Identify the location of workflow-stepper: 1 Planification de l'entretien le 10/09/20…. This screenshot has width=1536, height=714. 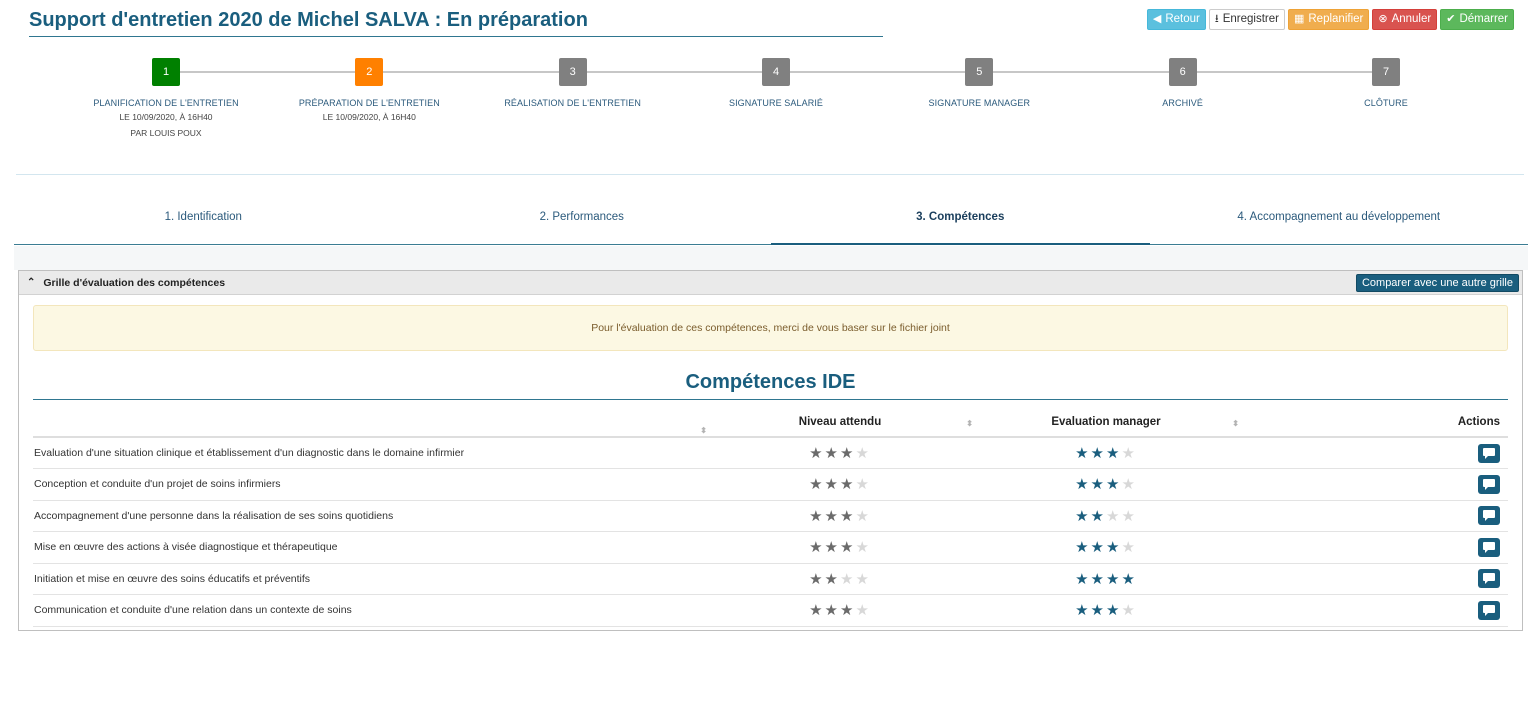
(776, 108).